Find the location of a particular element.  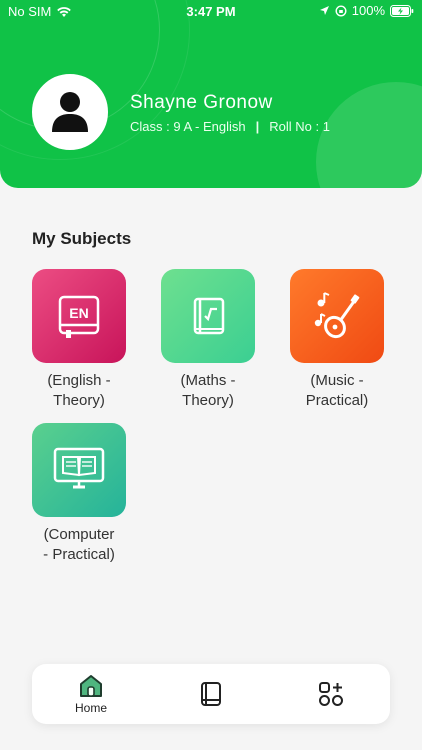

subject-tile-english: EN (English - Theory) is located at coordinates (79, 340).